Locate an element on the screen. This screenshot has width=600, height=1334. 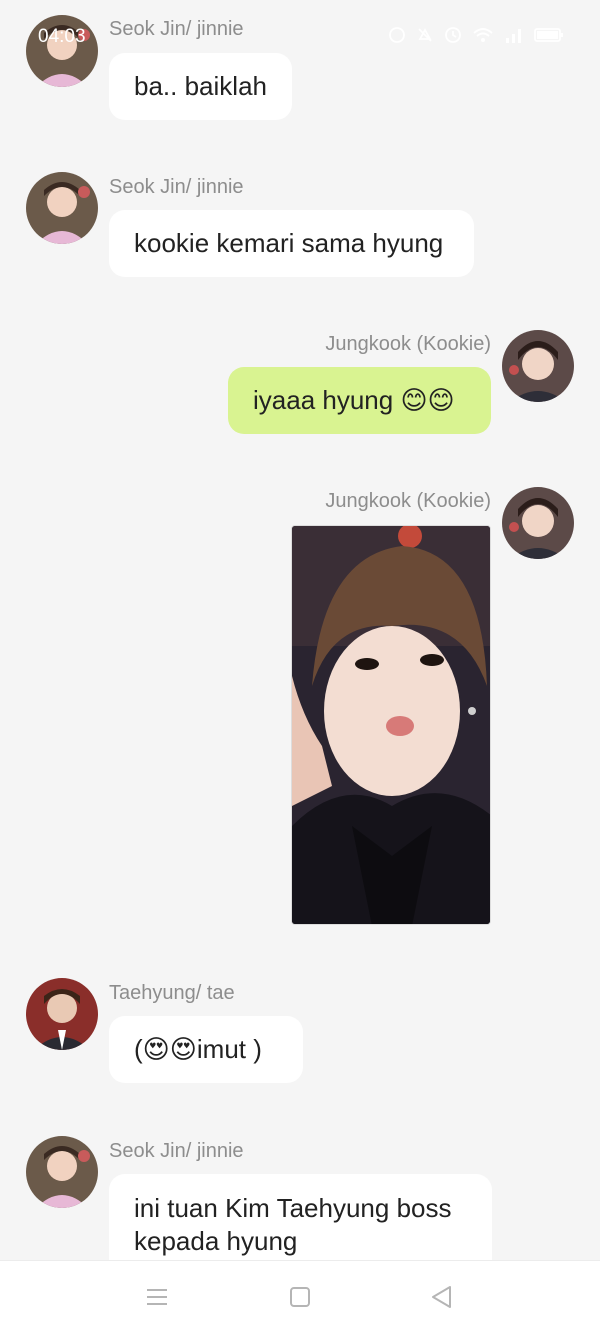
back-triangle-icon is located at coordinates (442, 1297).